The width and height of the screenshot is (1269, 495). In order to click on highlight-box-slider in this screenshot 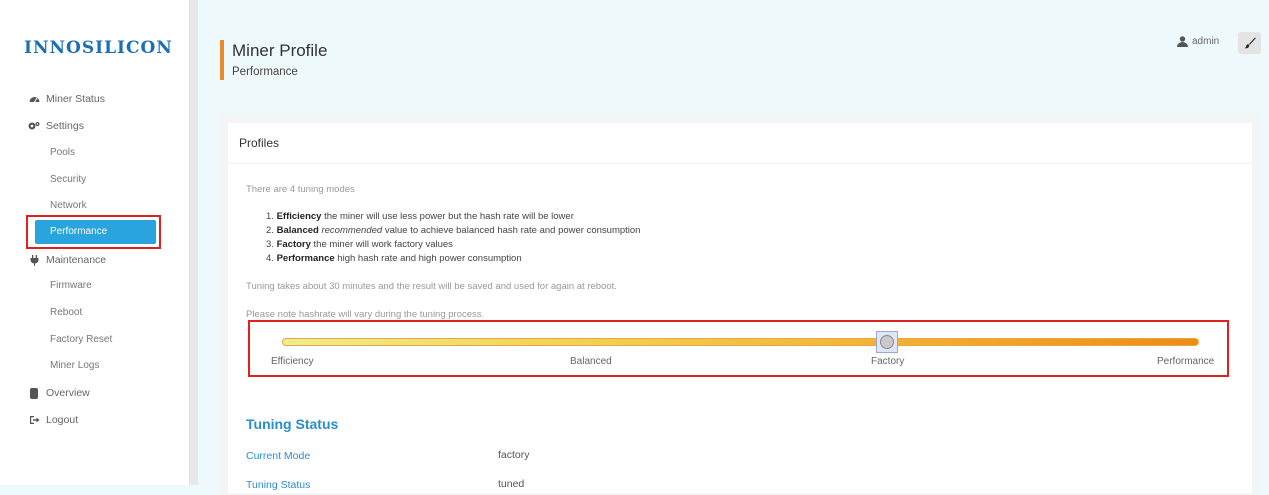, I will do `click(738, 348)`.